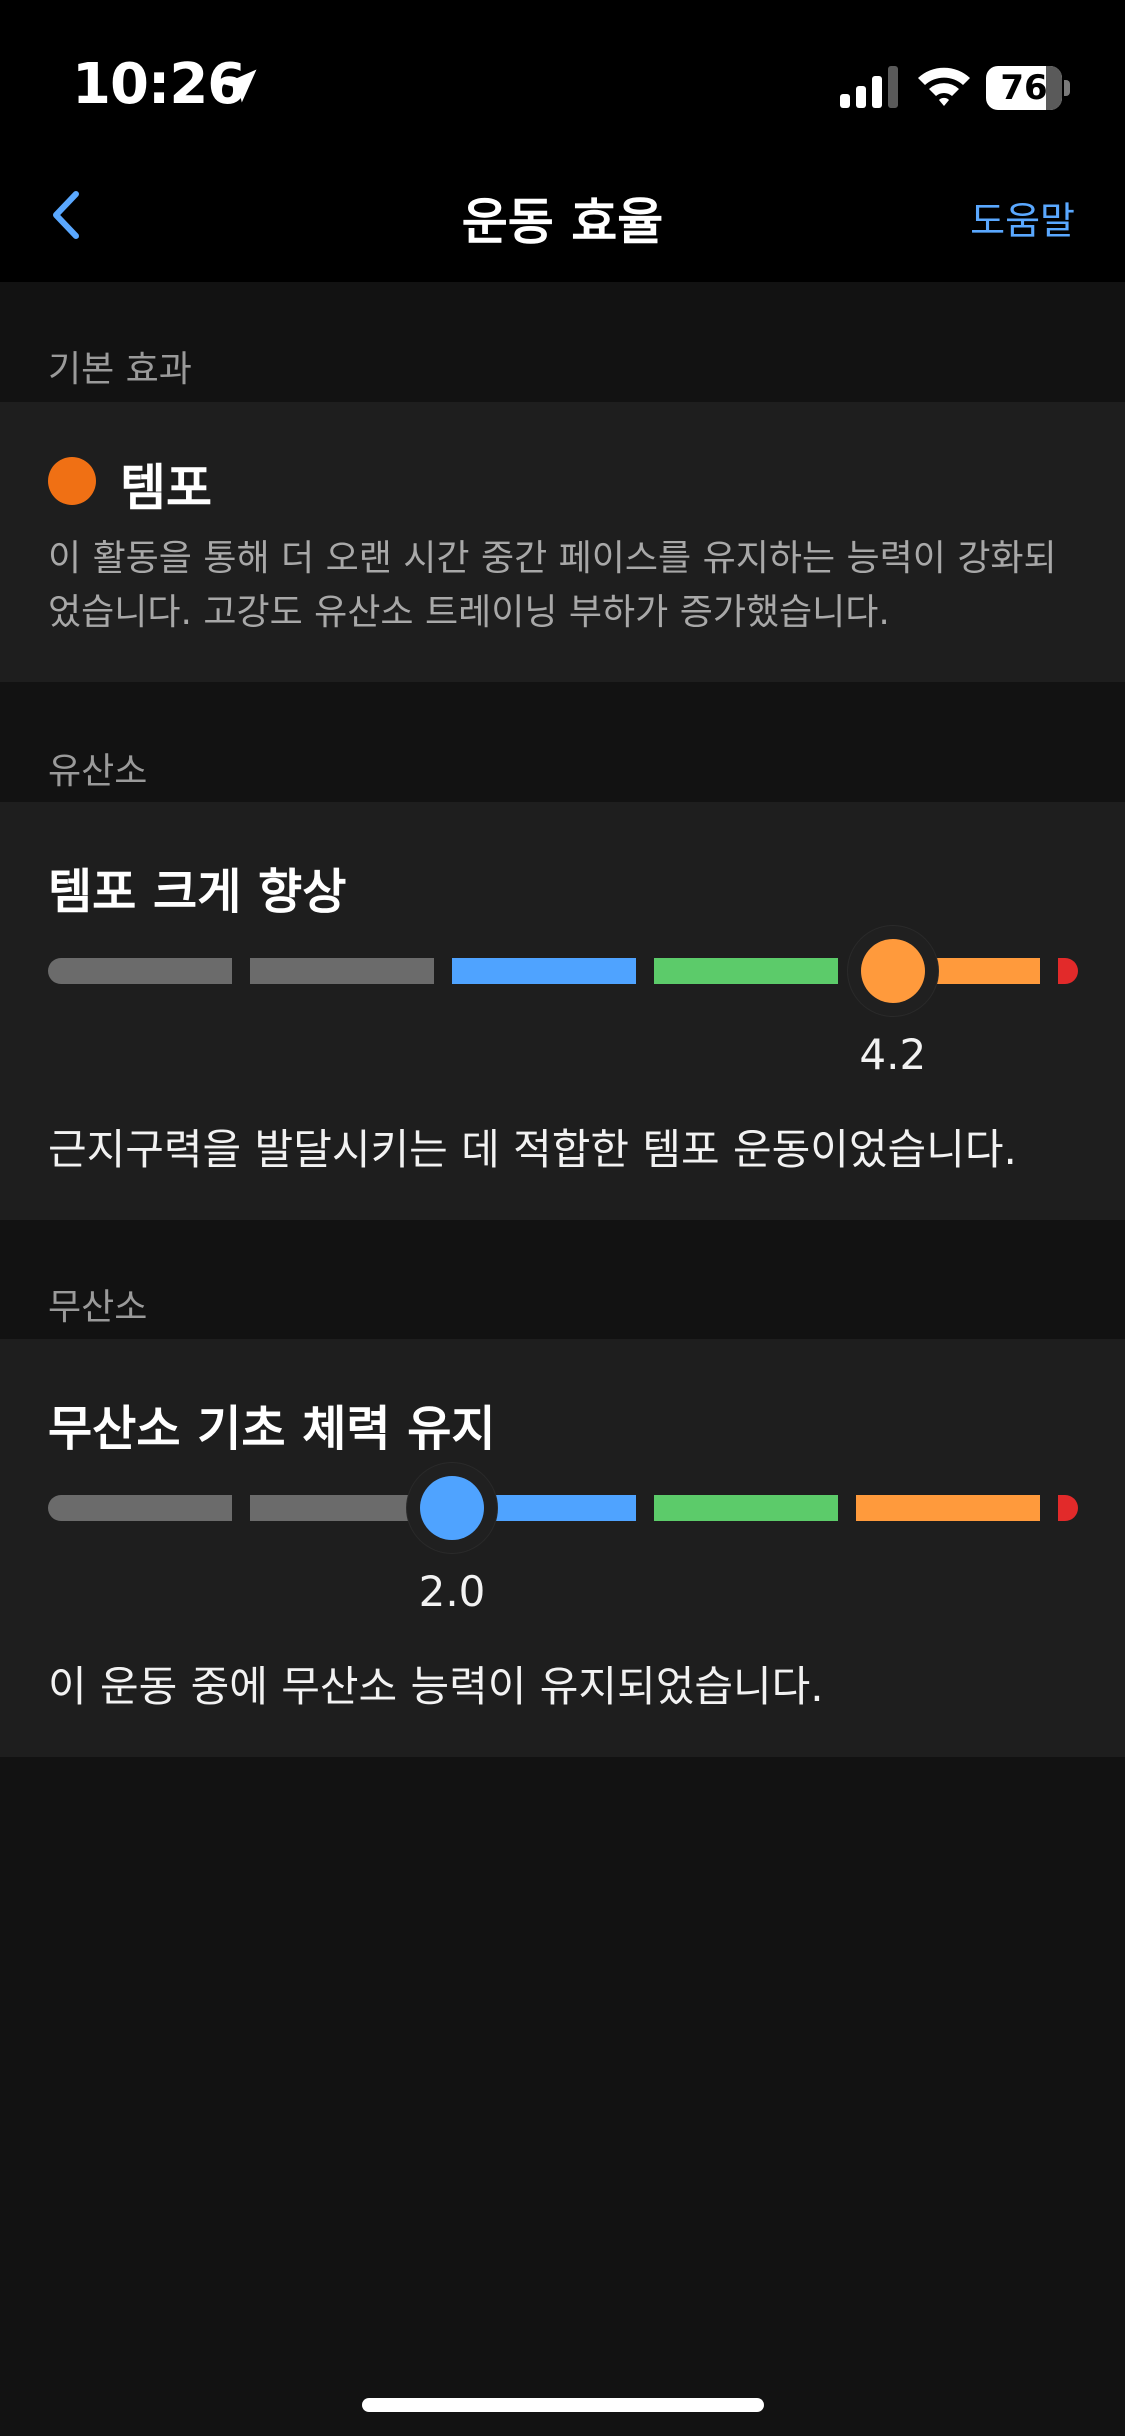 The width and height of the screenshot is (1125, 2436). What do you see at coordinates (532, 1149) in the screenshot?
I see `aerobic-description: 근지구력을 발달시키는 데 적합한 템포 운동이었습니다.` at bounding box center [532, 1149].